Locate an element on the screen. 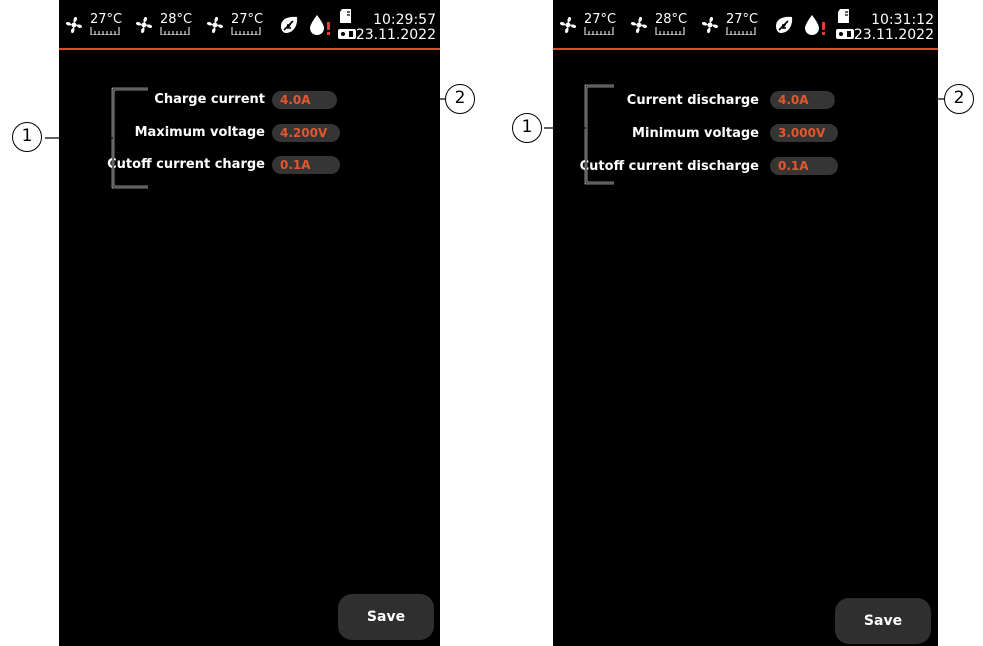  left-bracket is located at coordinates (129, 138).